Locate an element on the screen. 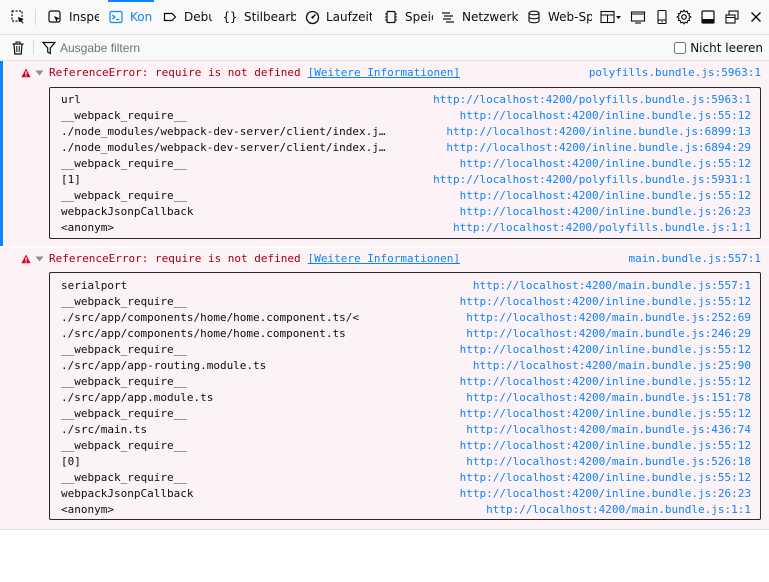 The width and height of the screenshot is (769, 582). frame-function-name: webpackJsonpCallback is located at coordinates (127, 211).